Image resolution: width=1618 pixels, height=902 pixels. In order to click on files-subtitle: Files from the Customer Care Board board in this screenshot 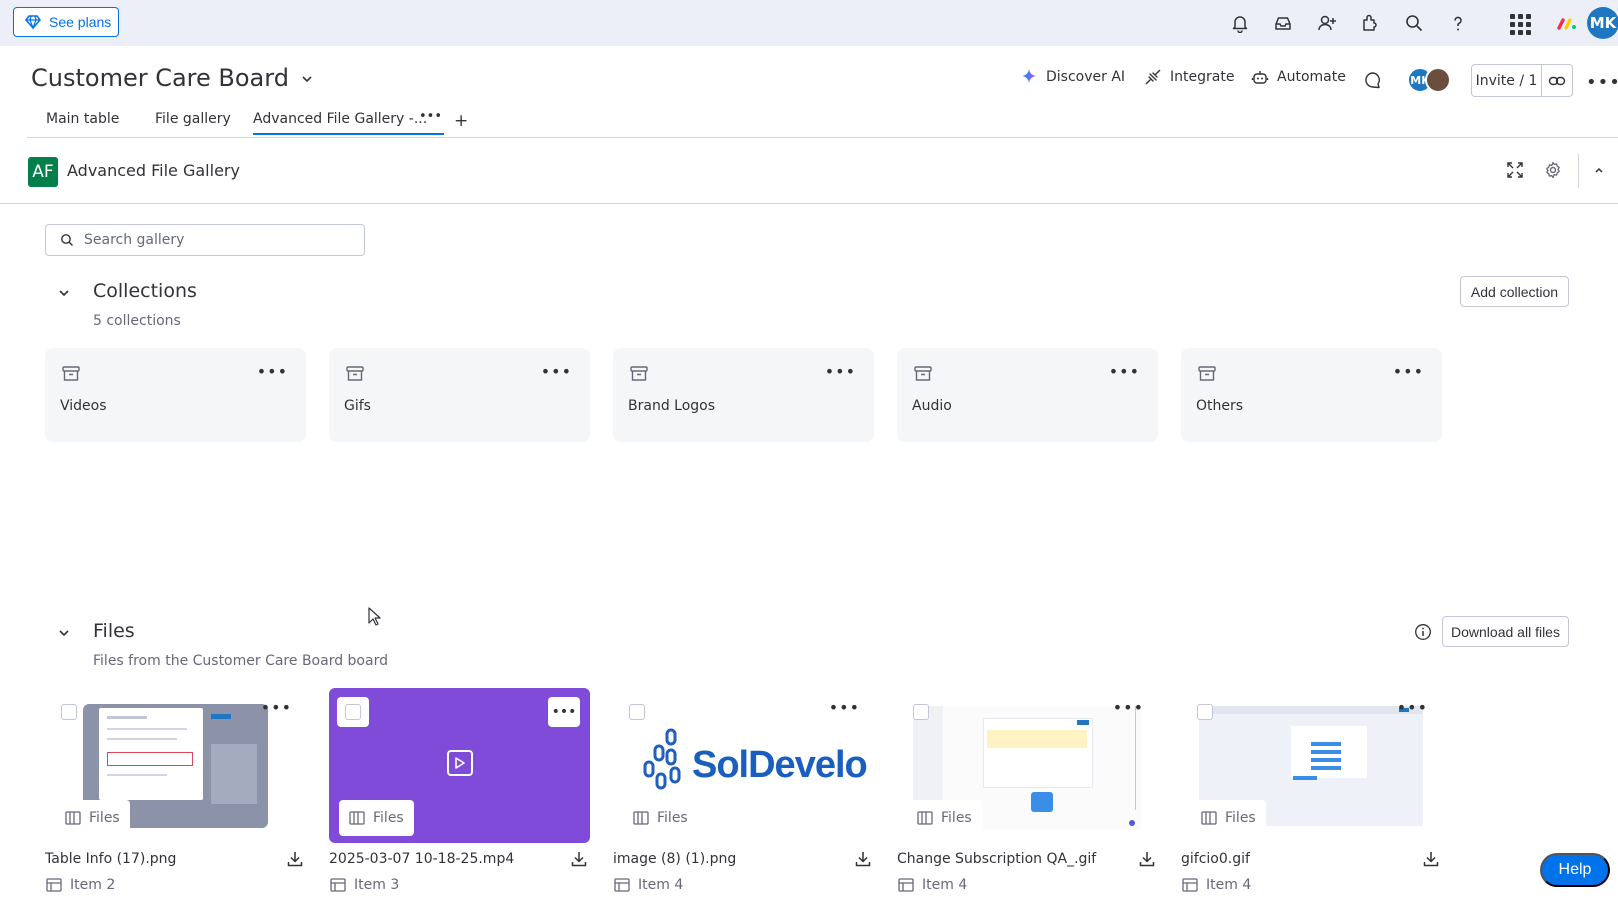, I will do `click(240, 661)`.